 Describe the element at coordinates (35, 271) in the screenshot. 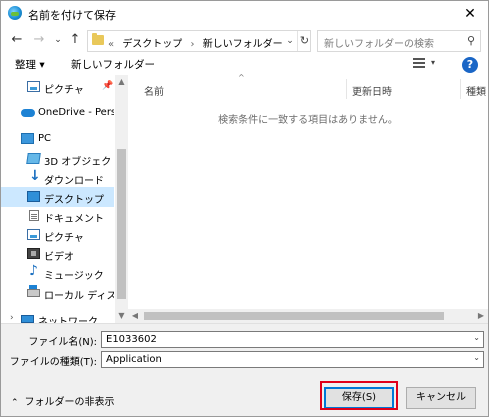

I see `music-icon` at that location.